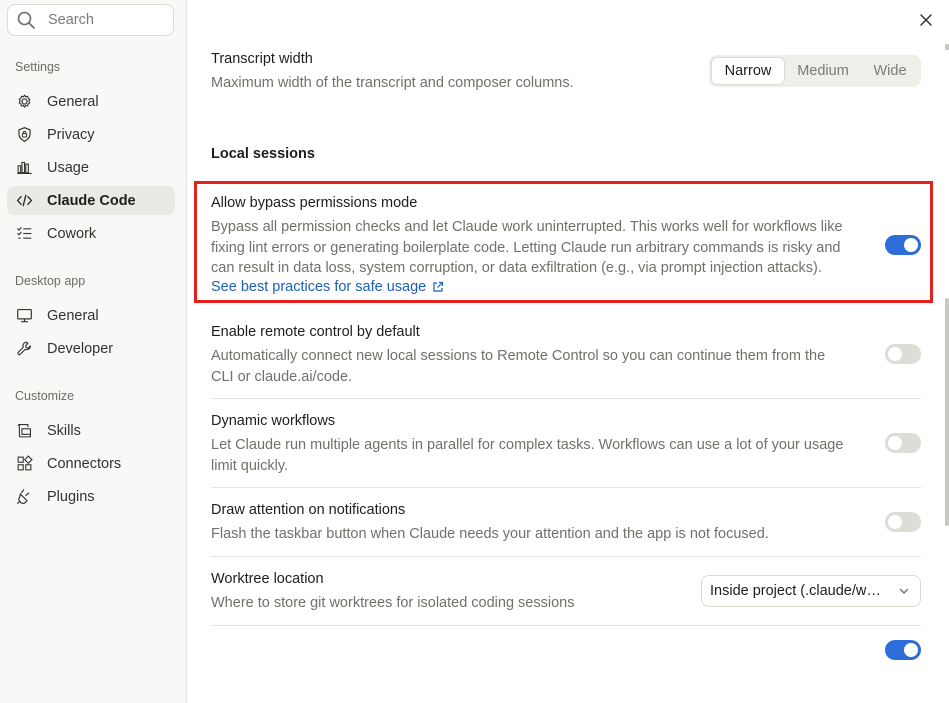 Image resolution: width=949 pixels, height=703 pixels. I want to click on sidebar-item-label: Privacy, so click(71, 134).